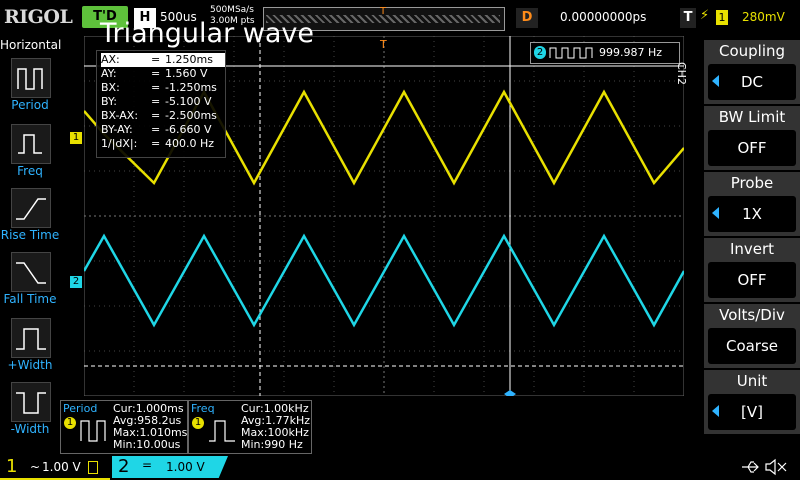 Image resolution: width=800 pixels, height=480 pixels. What do you see at coordinates (30, 235) in the screenshot?
I see `measure-rise-time-label: Rise Time` at bounding box center [30, 235].